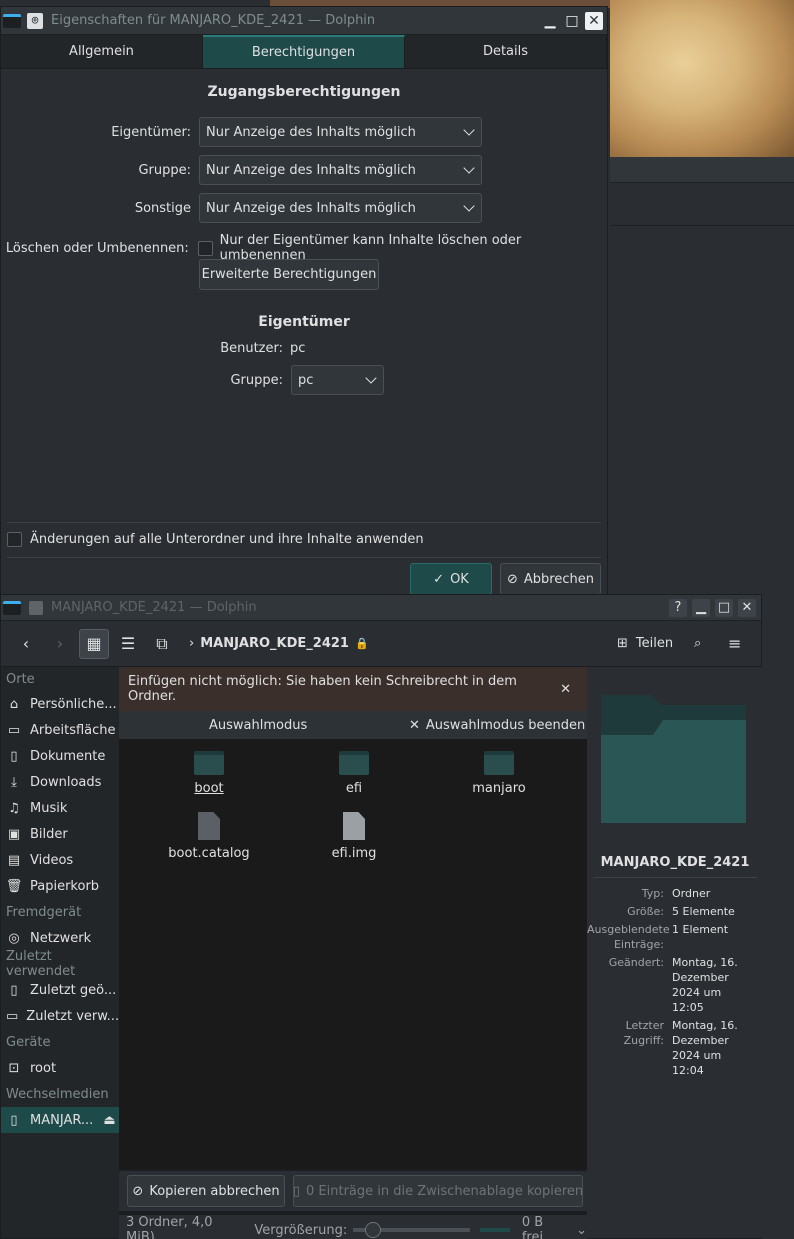 The height and width of the screenshot is (1239, 794). I want to click on owner-group-label: Gruppe:, so click(256, 380).